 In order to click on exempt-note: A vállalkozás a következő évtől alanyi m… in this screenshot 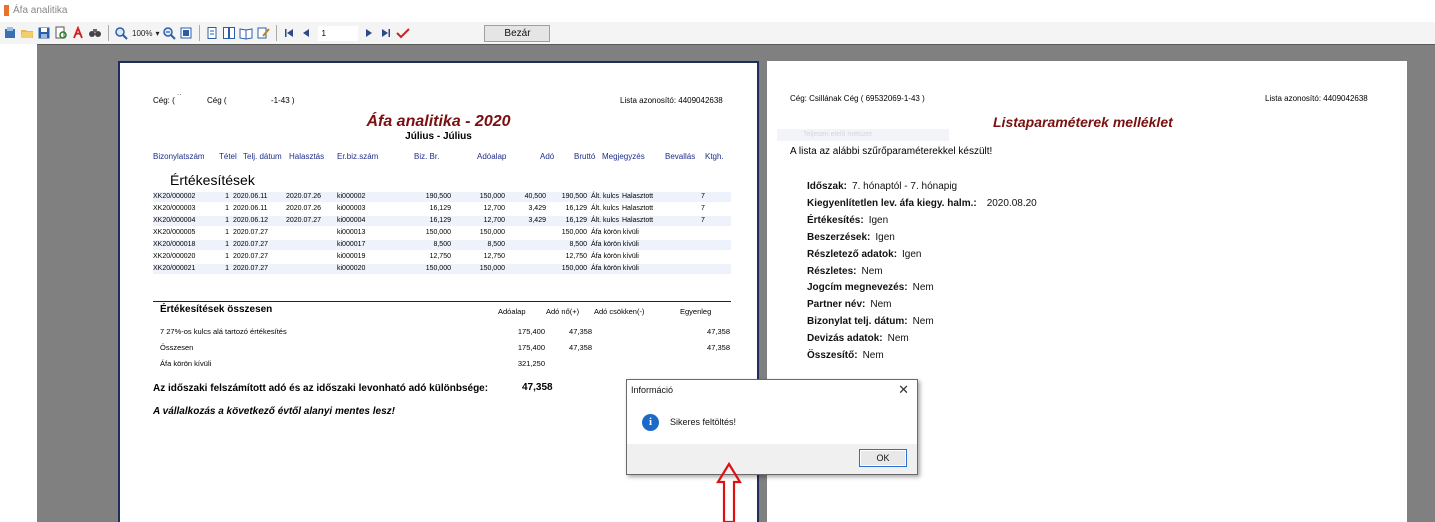, I will do `click(274, 411)`.